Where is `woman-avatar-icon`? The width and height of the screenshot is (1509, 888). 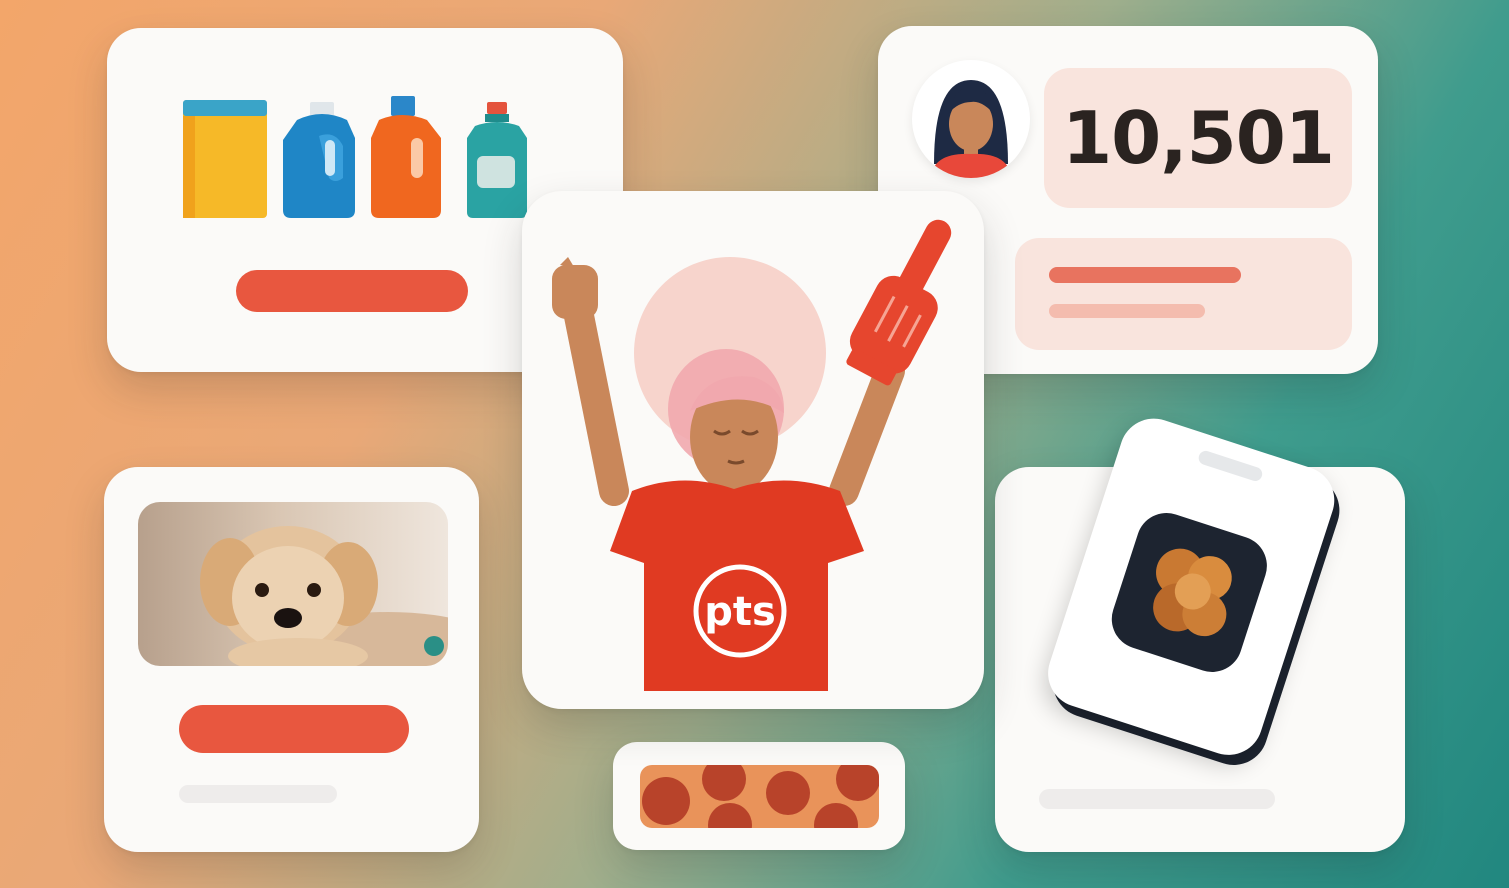 woman-avatar-icon is located at coordinates (971, 129).